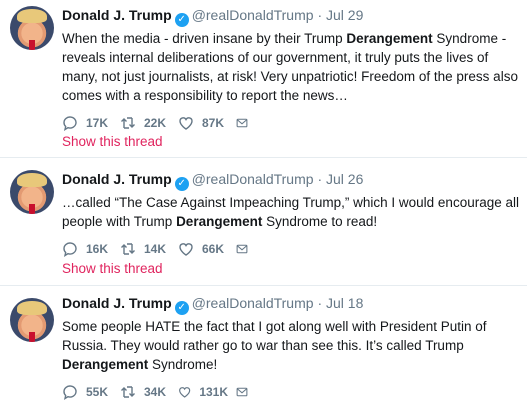 Image resolution: width=527 pixels, height=402 pixels. I want to click on tweet-actions: 17K 22K 87K, so click(291, 123).